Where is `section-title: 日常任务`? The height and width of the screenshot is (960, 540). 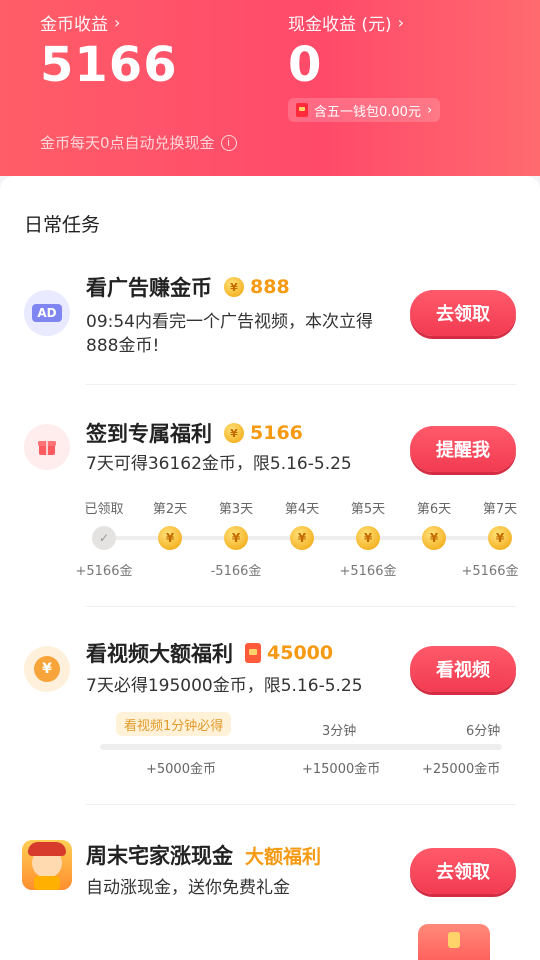 section-title: 日常任务 is located at coordinates (62, 225).